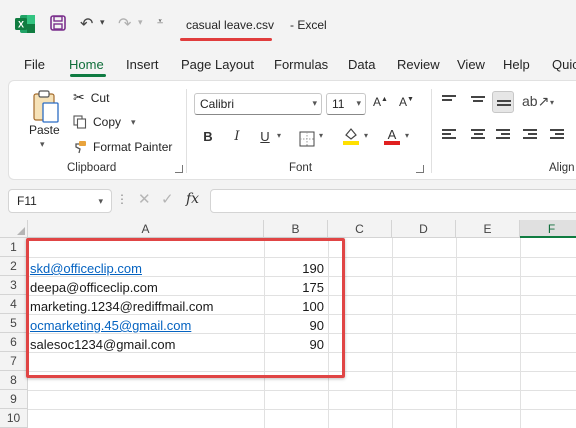 The image size is (576, 428). I want to click on align-middle-icon, so click(478, 102).